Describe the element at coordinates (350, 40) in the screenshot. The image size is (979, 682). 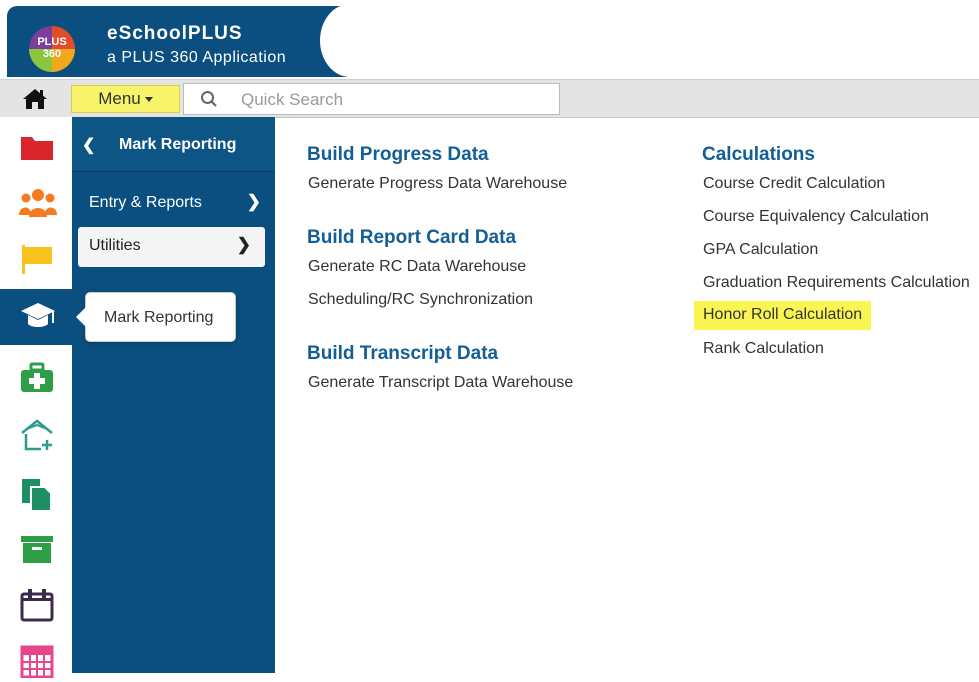
I see `banner-curve` at that location.